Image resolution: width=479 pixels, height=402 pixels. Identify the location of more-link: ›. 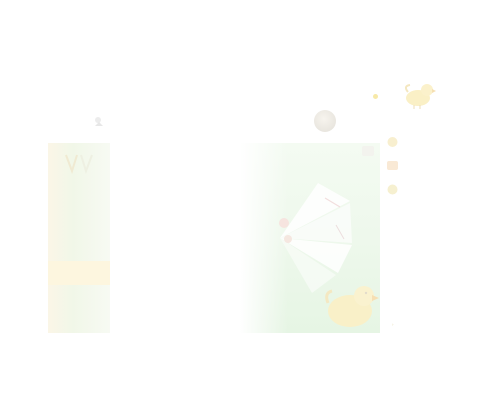
(393, 324).